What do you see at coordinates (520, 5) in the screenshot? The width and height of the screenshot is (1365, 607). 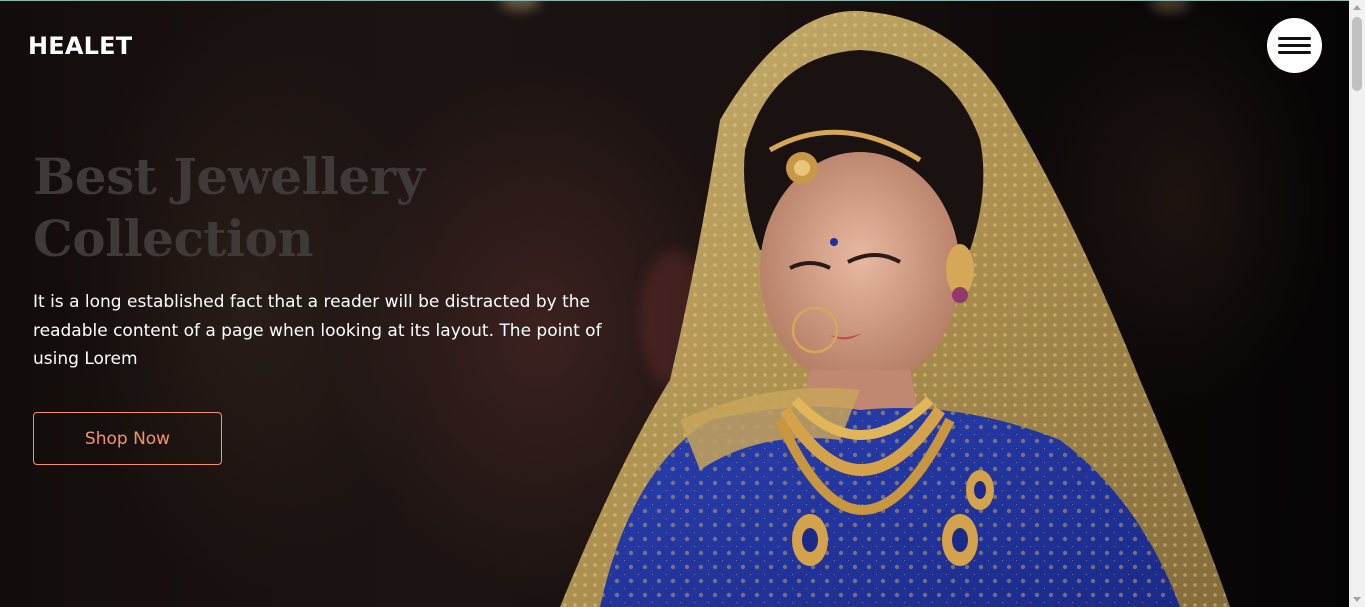 I see `background-bokeh` at bounding box center [520, 5].